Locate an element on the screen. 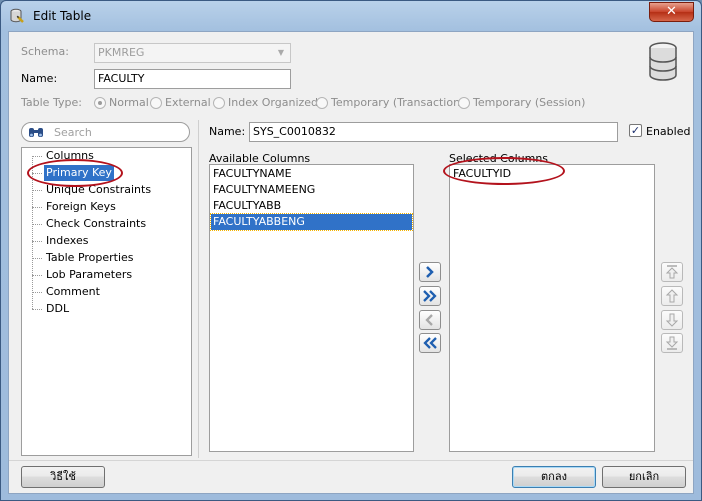 The image size is (702, 501). move-all-right-button is located at coordinates (430, 296).